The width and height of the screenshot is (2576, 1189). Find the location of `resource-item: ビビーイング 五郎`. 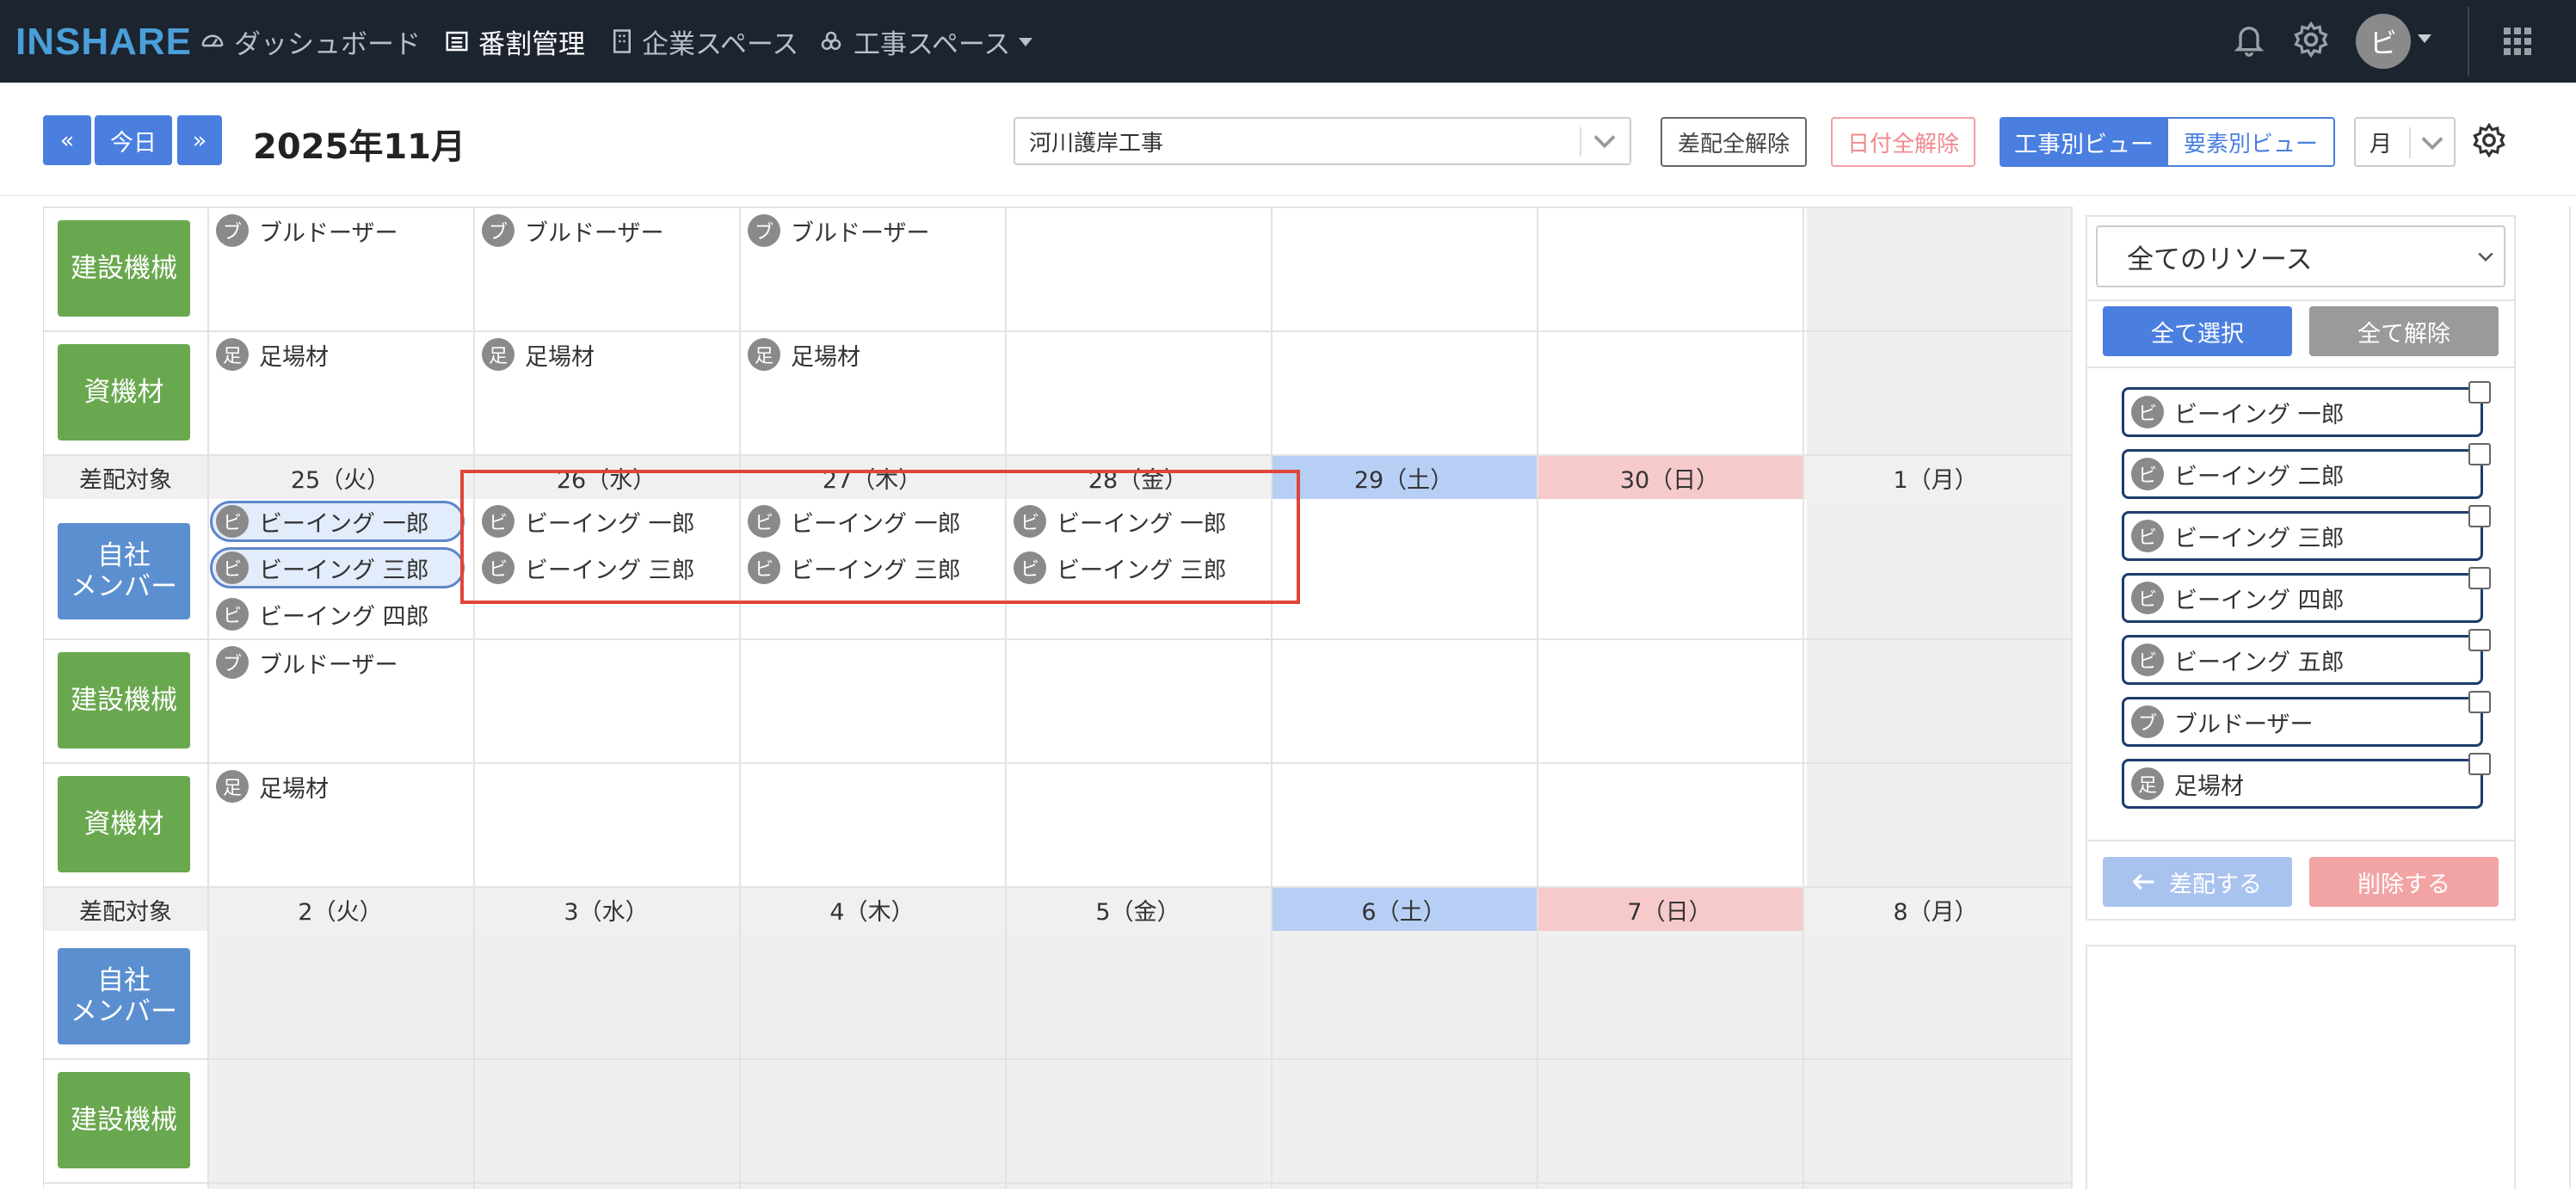

resource-item: ビビーイング 五郎 is located at coordinates (2306, 657).